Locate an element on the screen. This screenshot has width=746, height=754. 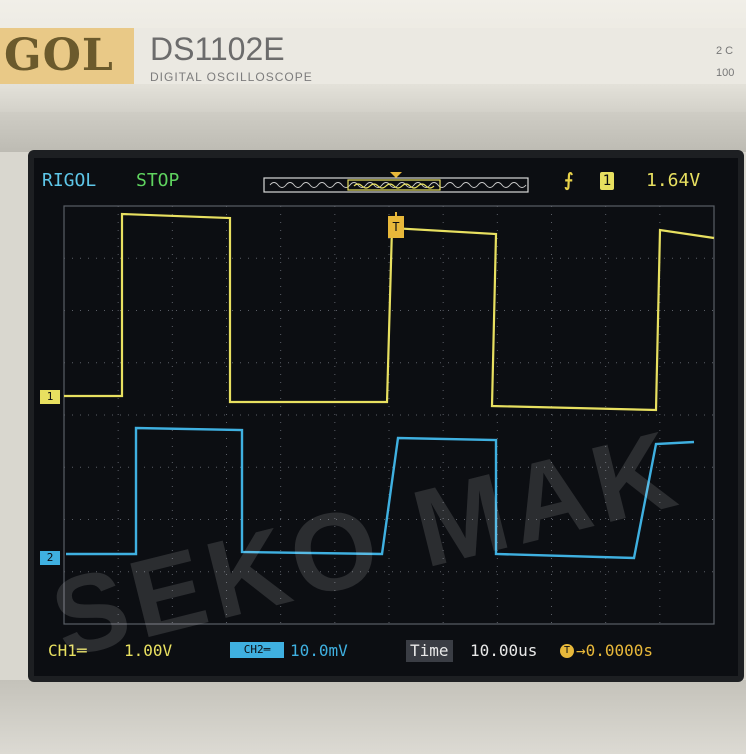
model-name: DS1102E is located at coordinates (217, 49).